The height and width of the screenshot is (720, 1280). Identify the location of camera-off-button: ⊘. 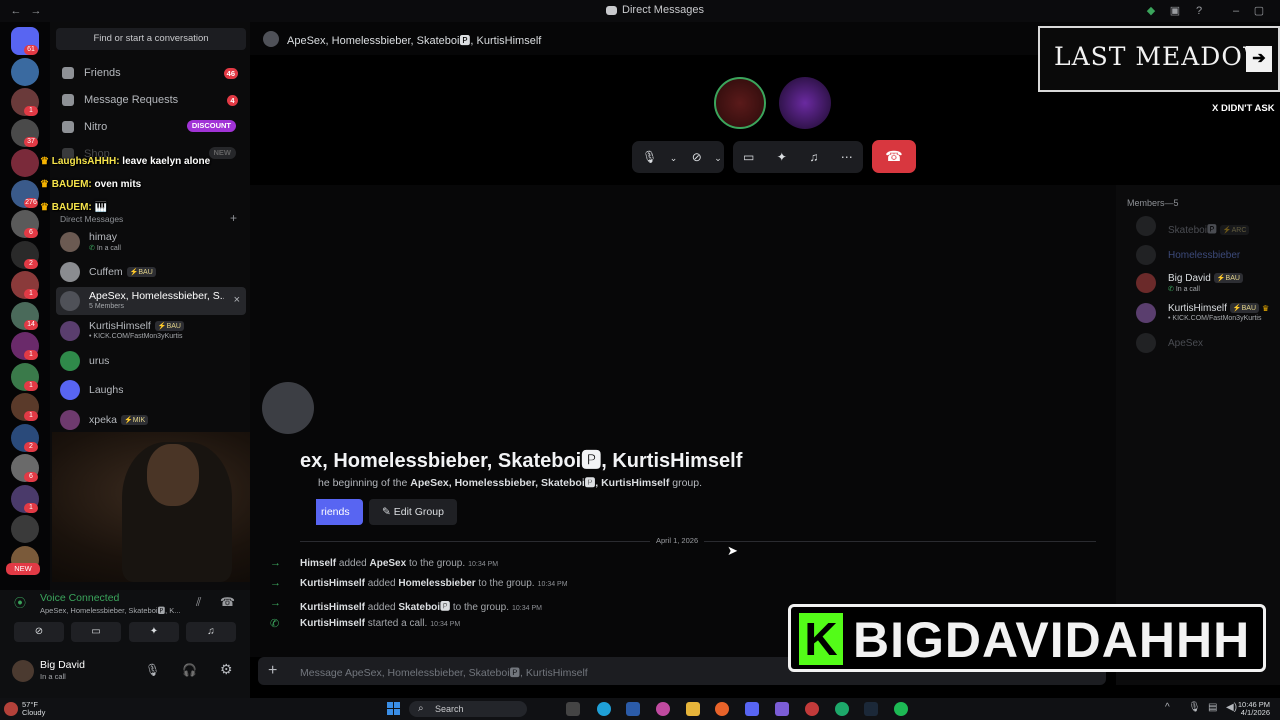
(39, 632).